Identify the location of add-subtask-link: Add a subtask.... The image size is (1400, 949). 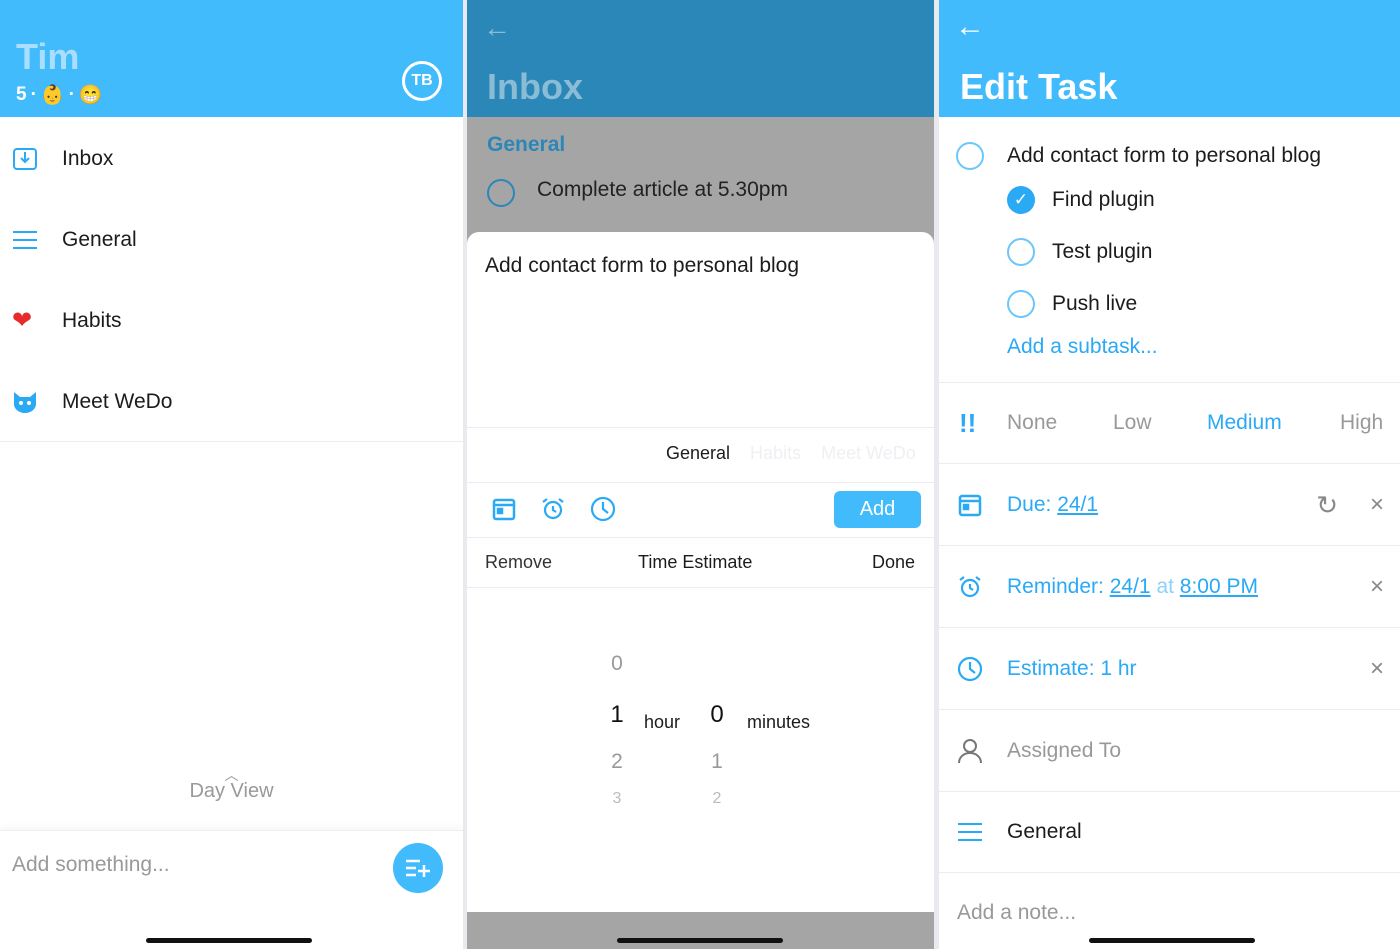
(1082, 347).